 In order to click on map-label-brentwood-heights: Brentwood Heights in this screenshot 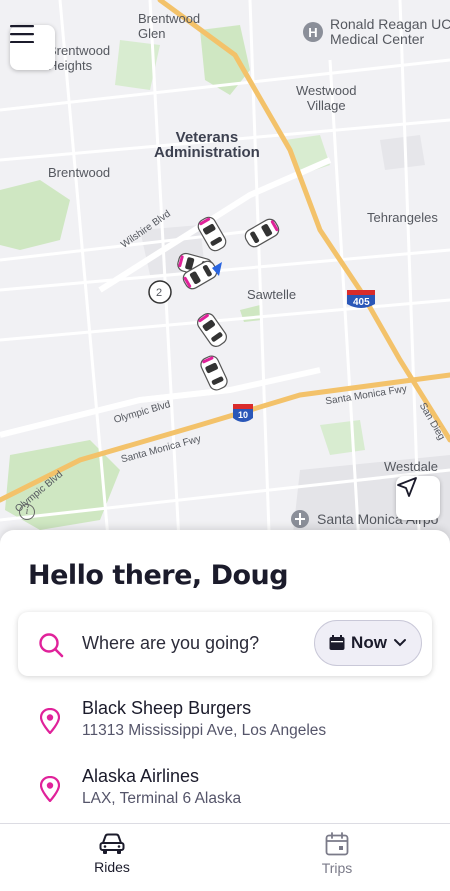, I will do `click(79, 58)`.